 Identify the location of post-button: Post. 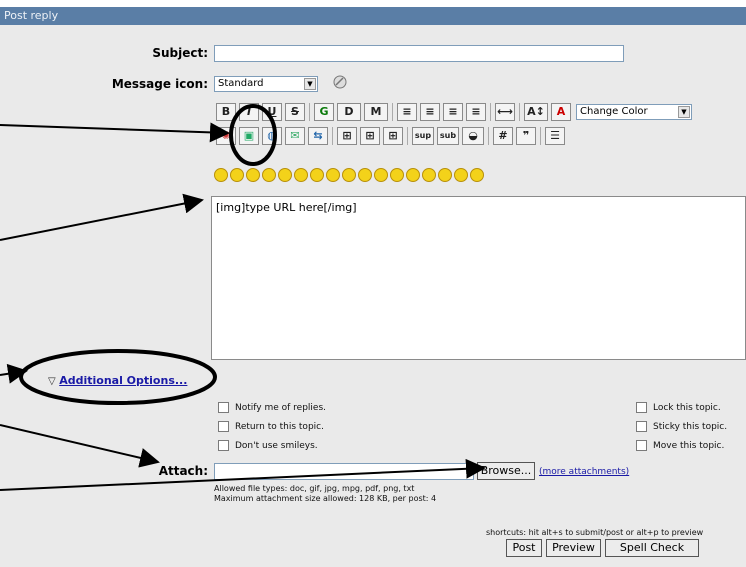
(524, 548).